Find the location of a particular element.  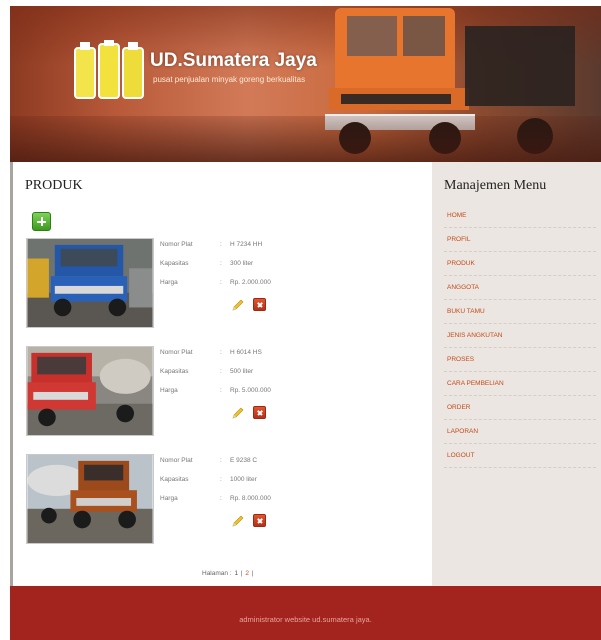

footer-text: administrator website ud.sumatera jaya. is located at coordinates (305, 619).